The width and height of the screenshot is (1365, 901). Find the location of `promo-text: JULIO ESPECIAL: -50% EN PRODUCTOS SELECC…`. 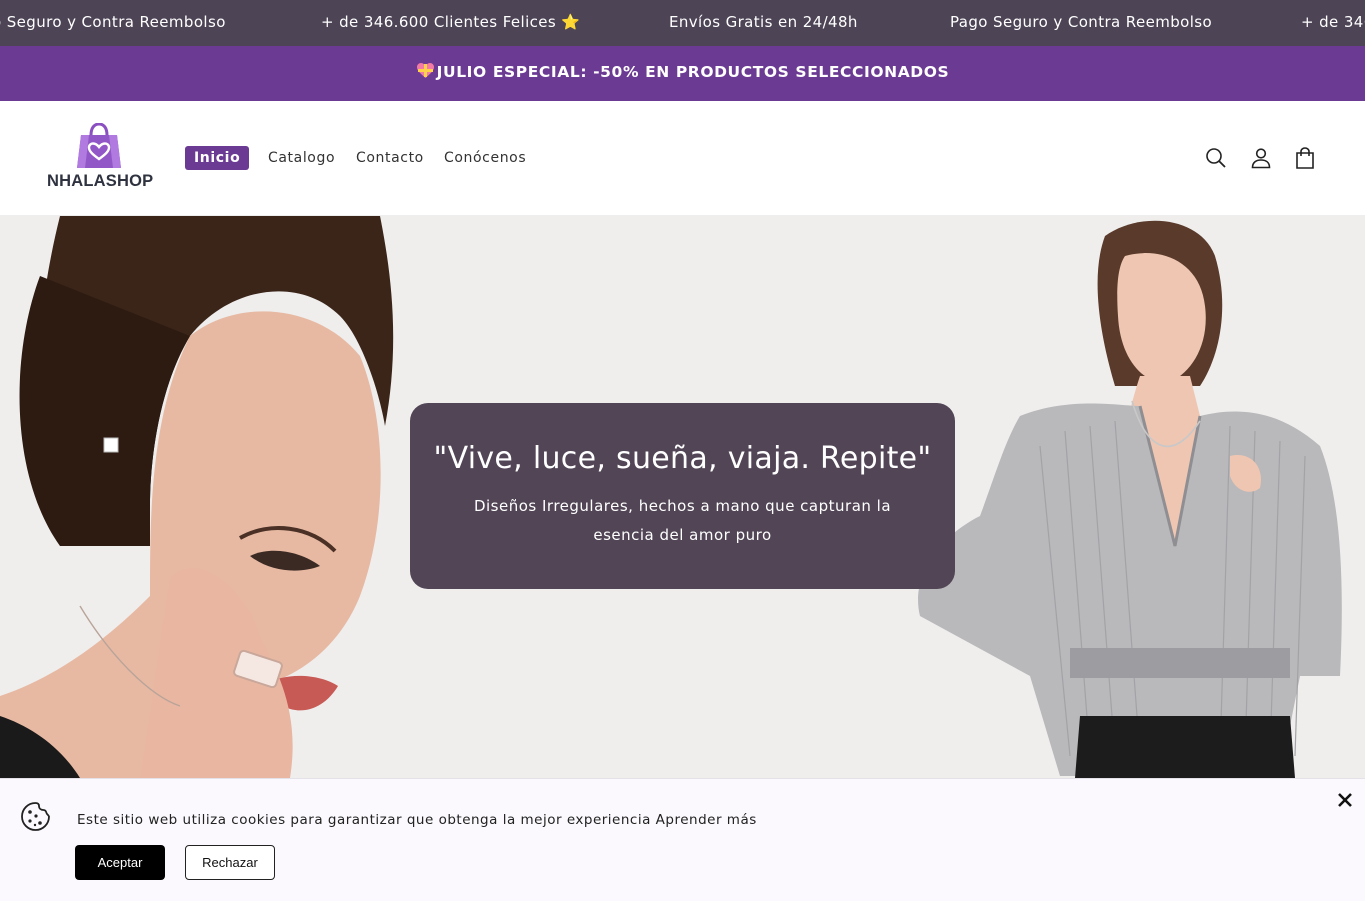

promo-text: JULIO ESPECIAL: -50% EN PRODUCTOS SELECC… is located at coordinates (693, 72).